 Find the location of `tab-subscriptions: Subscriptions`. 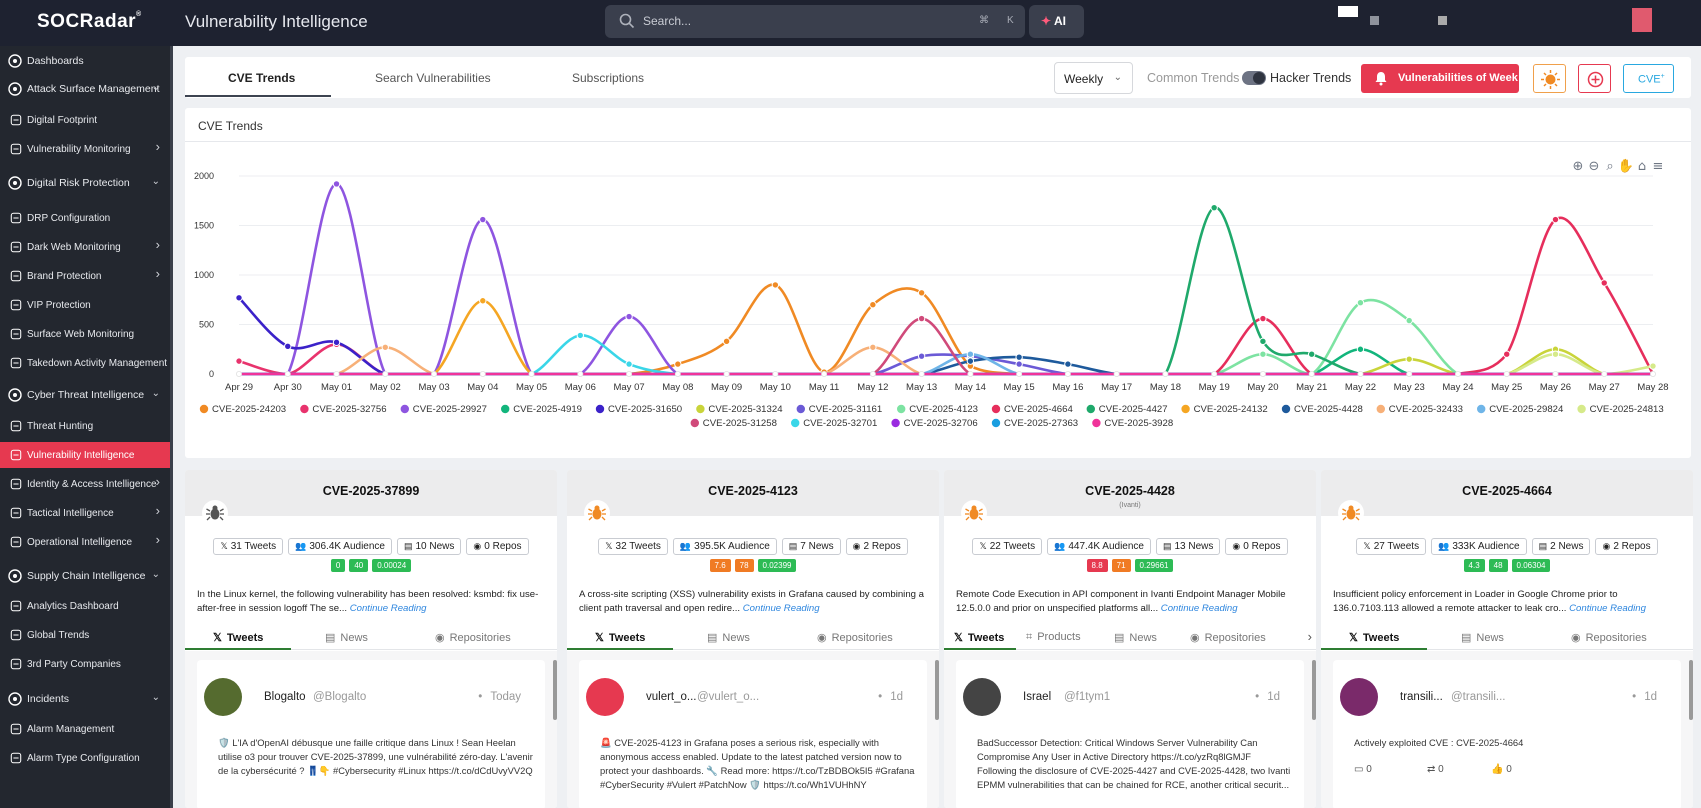

tab-subscriptions: Subscriptions is located at coordinates (608, 78).